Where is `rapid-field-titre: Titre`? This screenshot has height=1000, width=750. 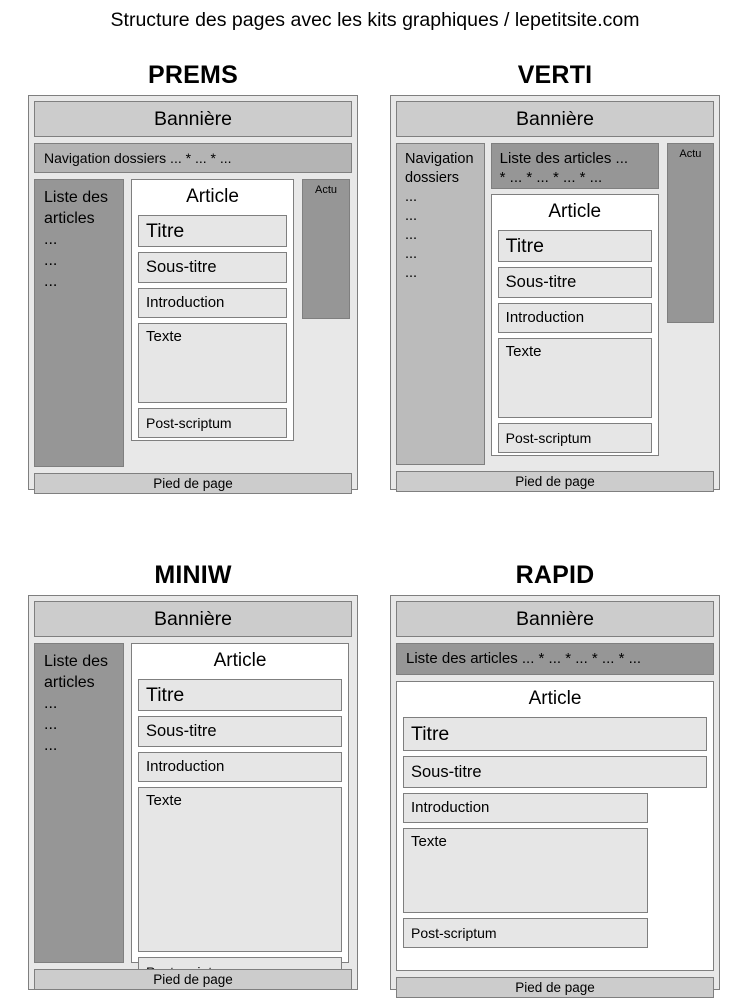 rapid-field-titre: Titre is located at coordinates (555, 734).